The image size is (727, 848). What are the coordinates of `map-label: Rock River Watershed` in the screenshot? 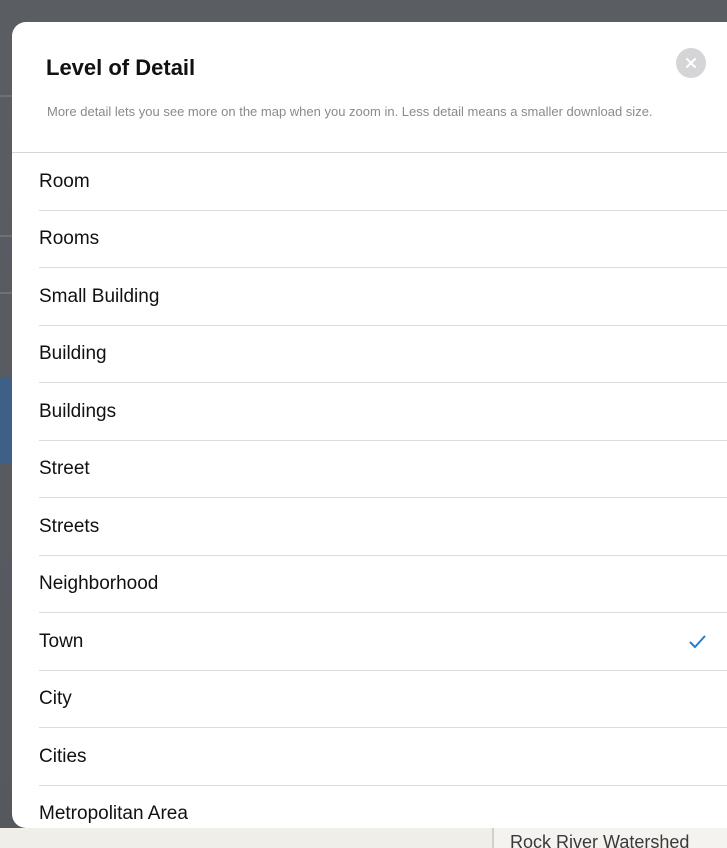 It's located at (600, 840).